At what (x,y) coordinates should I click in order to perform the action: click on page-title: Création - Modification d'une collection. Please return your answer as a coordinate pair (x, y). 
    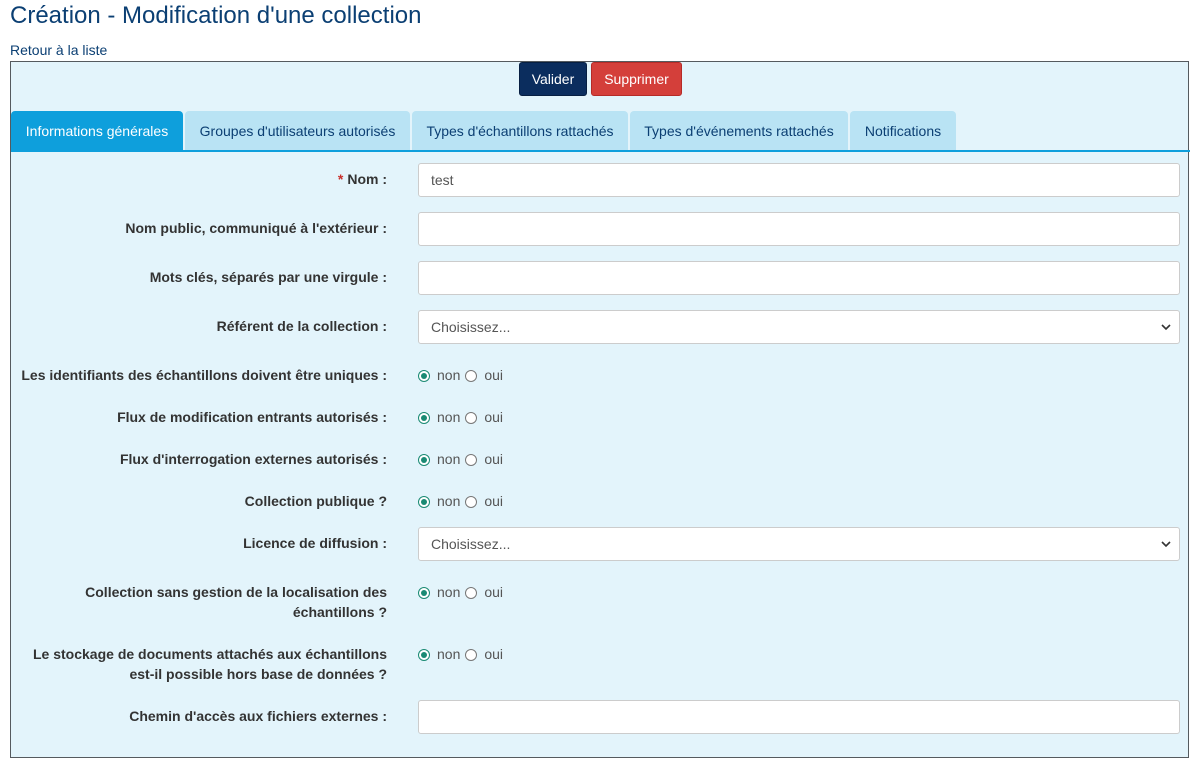
    Looking at the image, I should click on (216, 15).